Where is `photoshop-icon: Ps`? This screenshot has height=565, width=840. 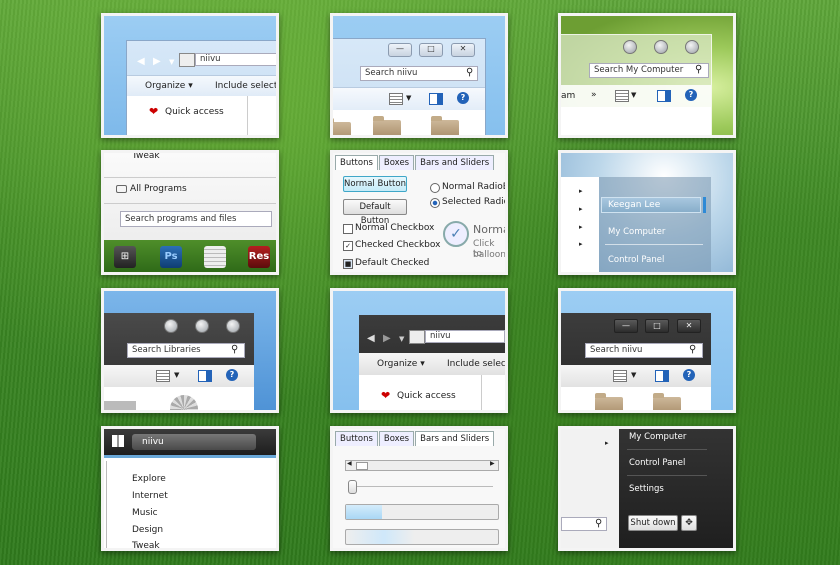
photoshop-icon: Ps is located at coordinates (171, 257).